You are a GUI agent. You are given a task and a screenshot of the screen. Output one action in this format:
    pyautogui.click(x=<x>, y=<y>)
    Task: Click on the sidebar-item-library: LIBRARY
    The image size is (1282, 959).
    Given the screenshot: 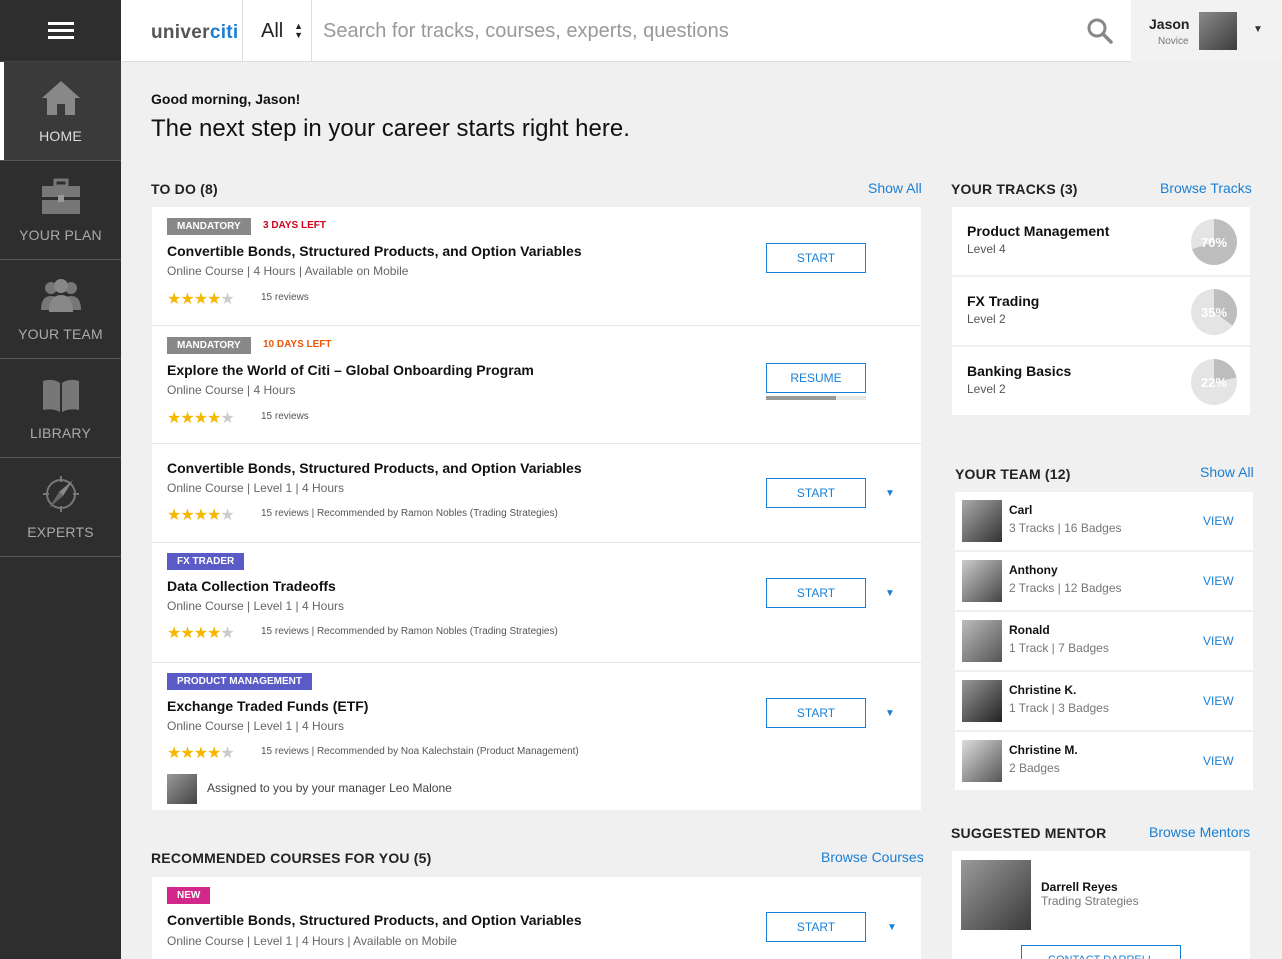 What is the action you would take?
    pyautogui.click(x=60, y=408)
    